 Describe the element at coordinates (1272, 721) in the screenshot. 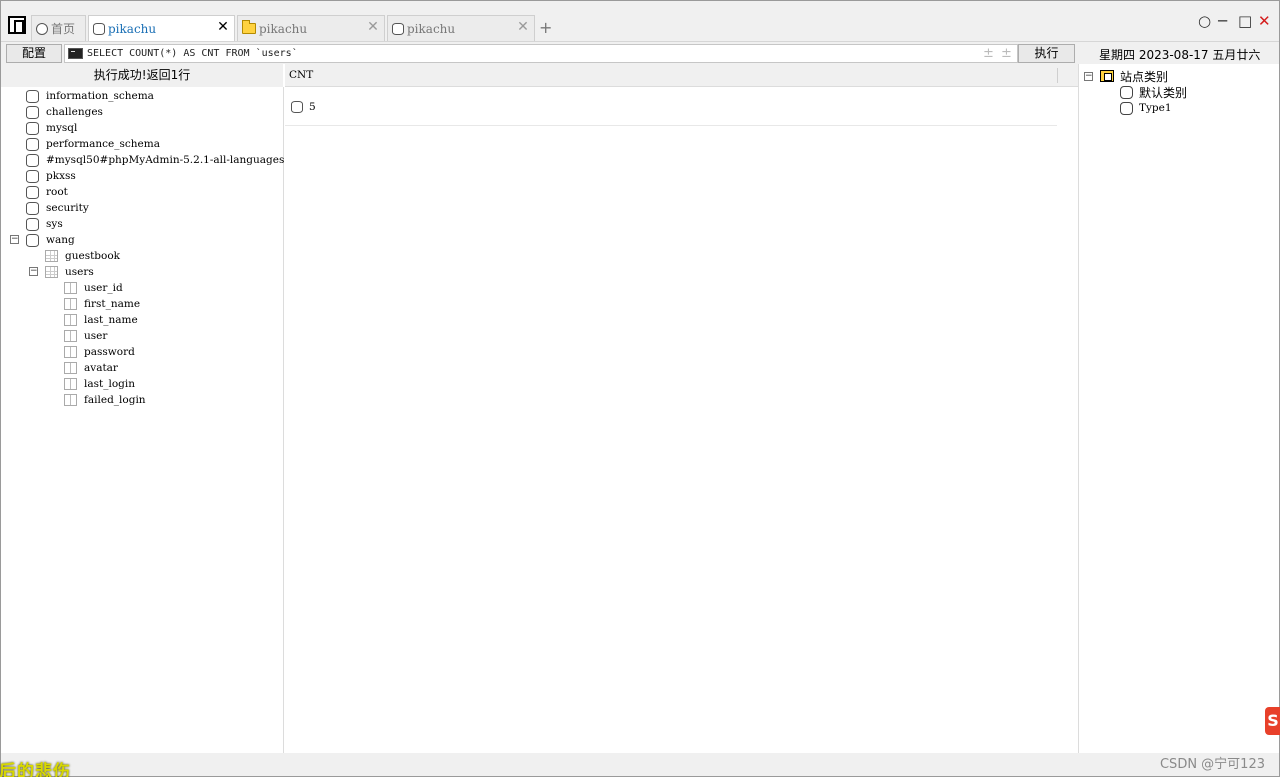

I see `edge-logo-icon: S` at that location.